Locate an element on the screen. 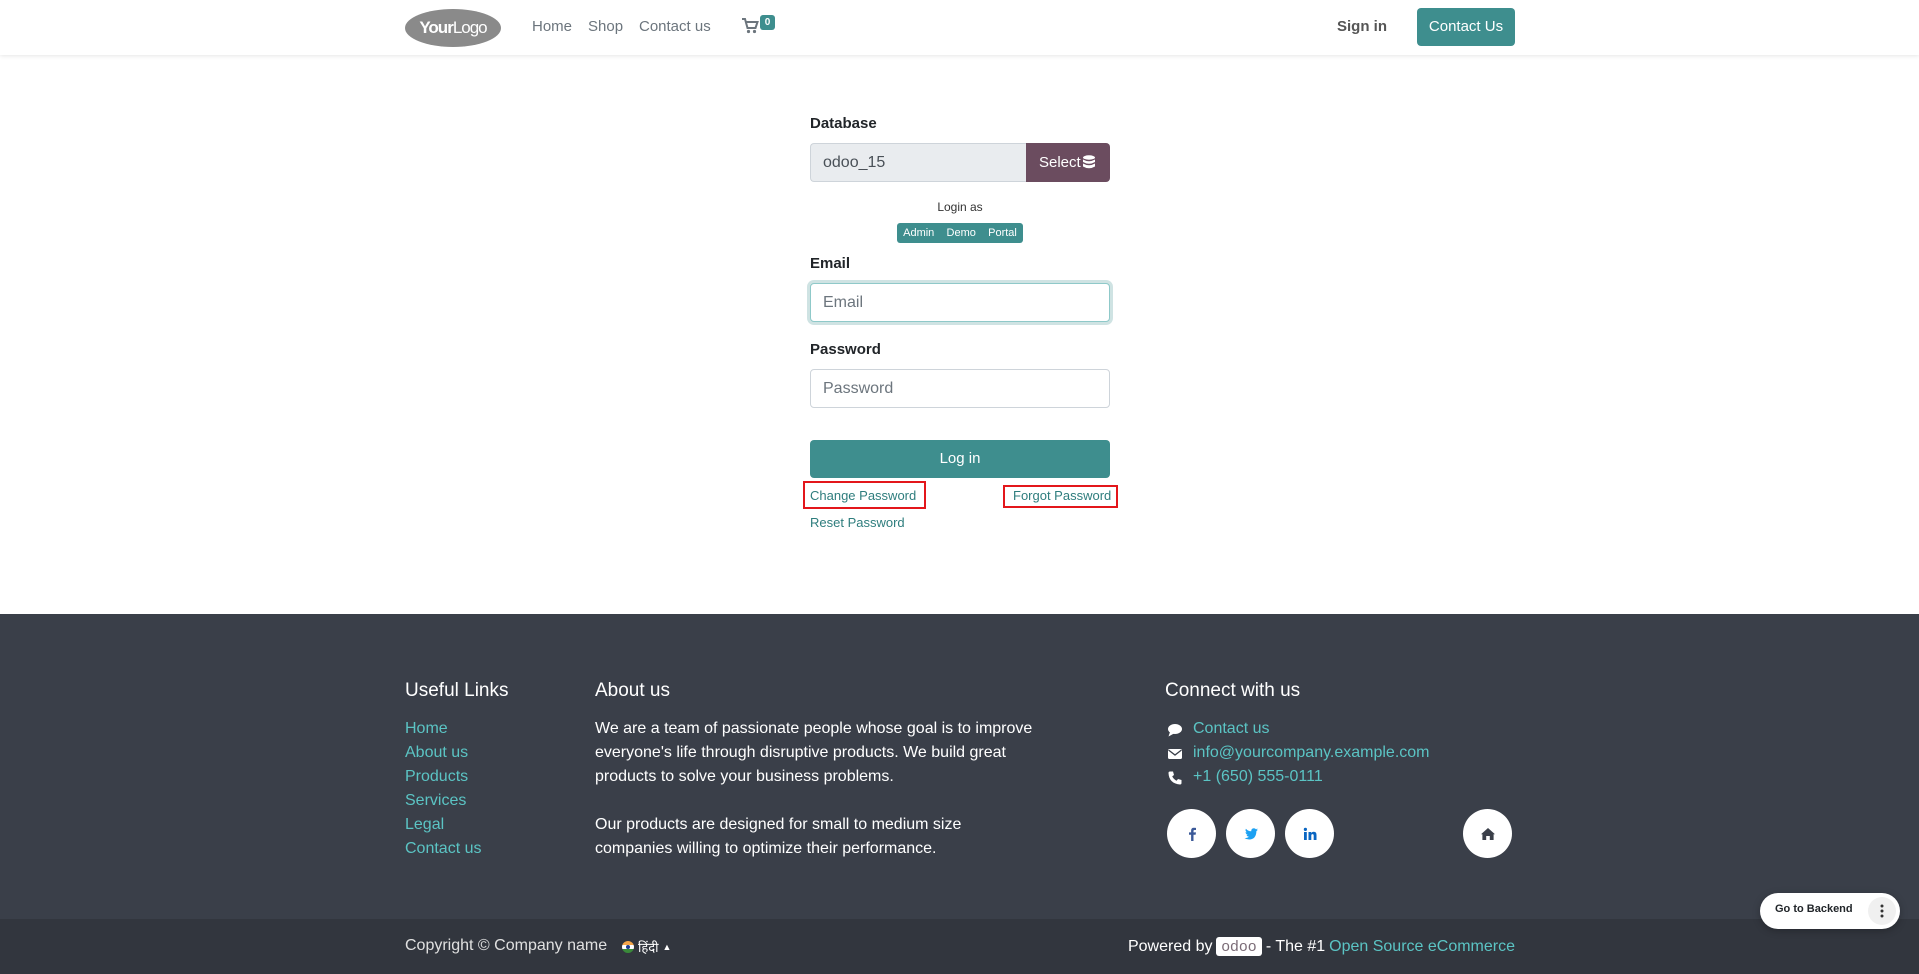 The height and width of the screenshot is (974, 1919). twitter-button is located at coordinates (1250, 833).